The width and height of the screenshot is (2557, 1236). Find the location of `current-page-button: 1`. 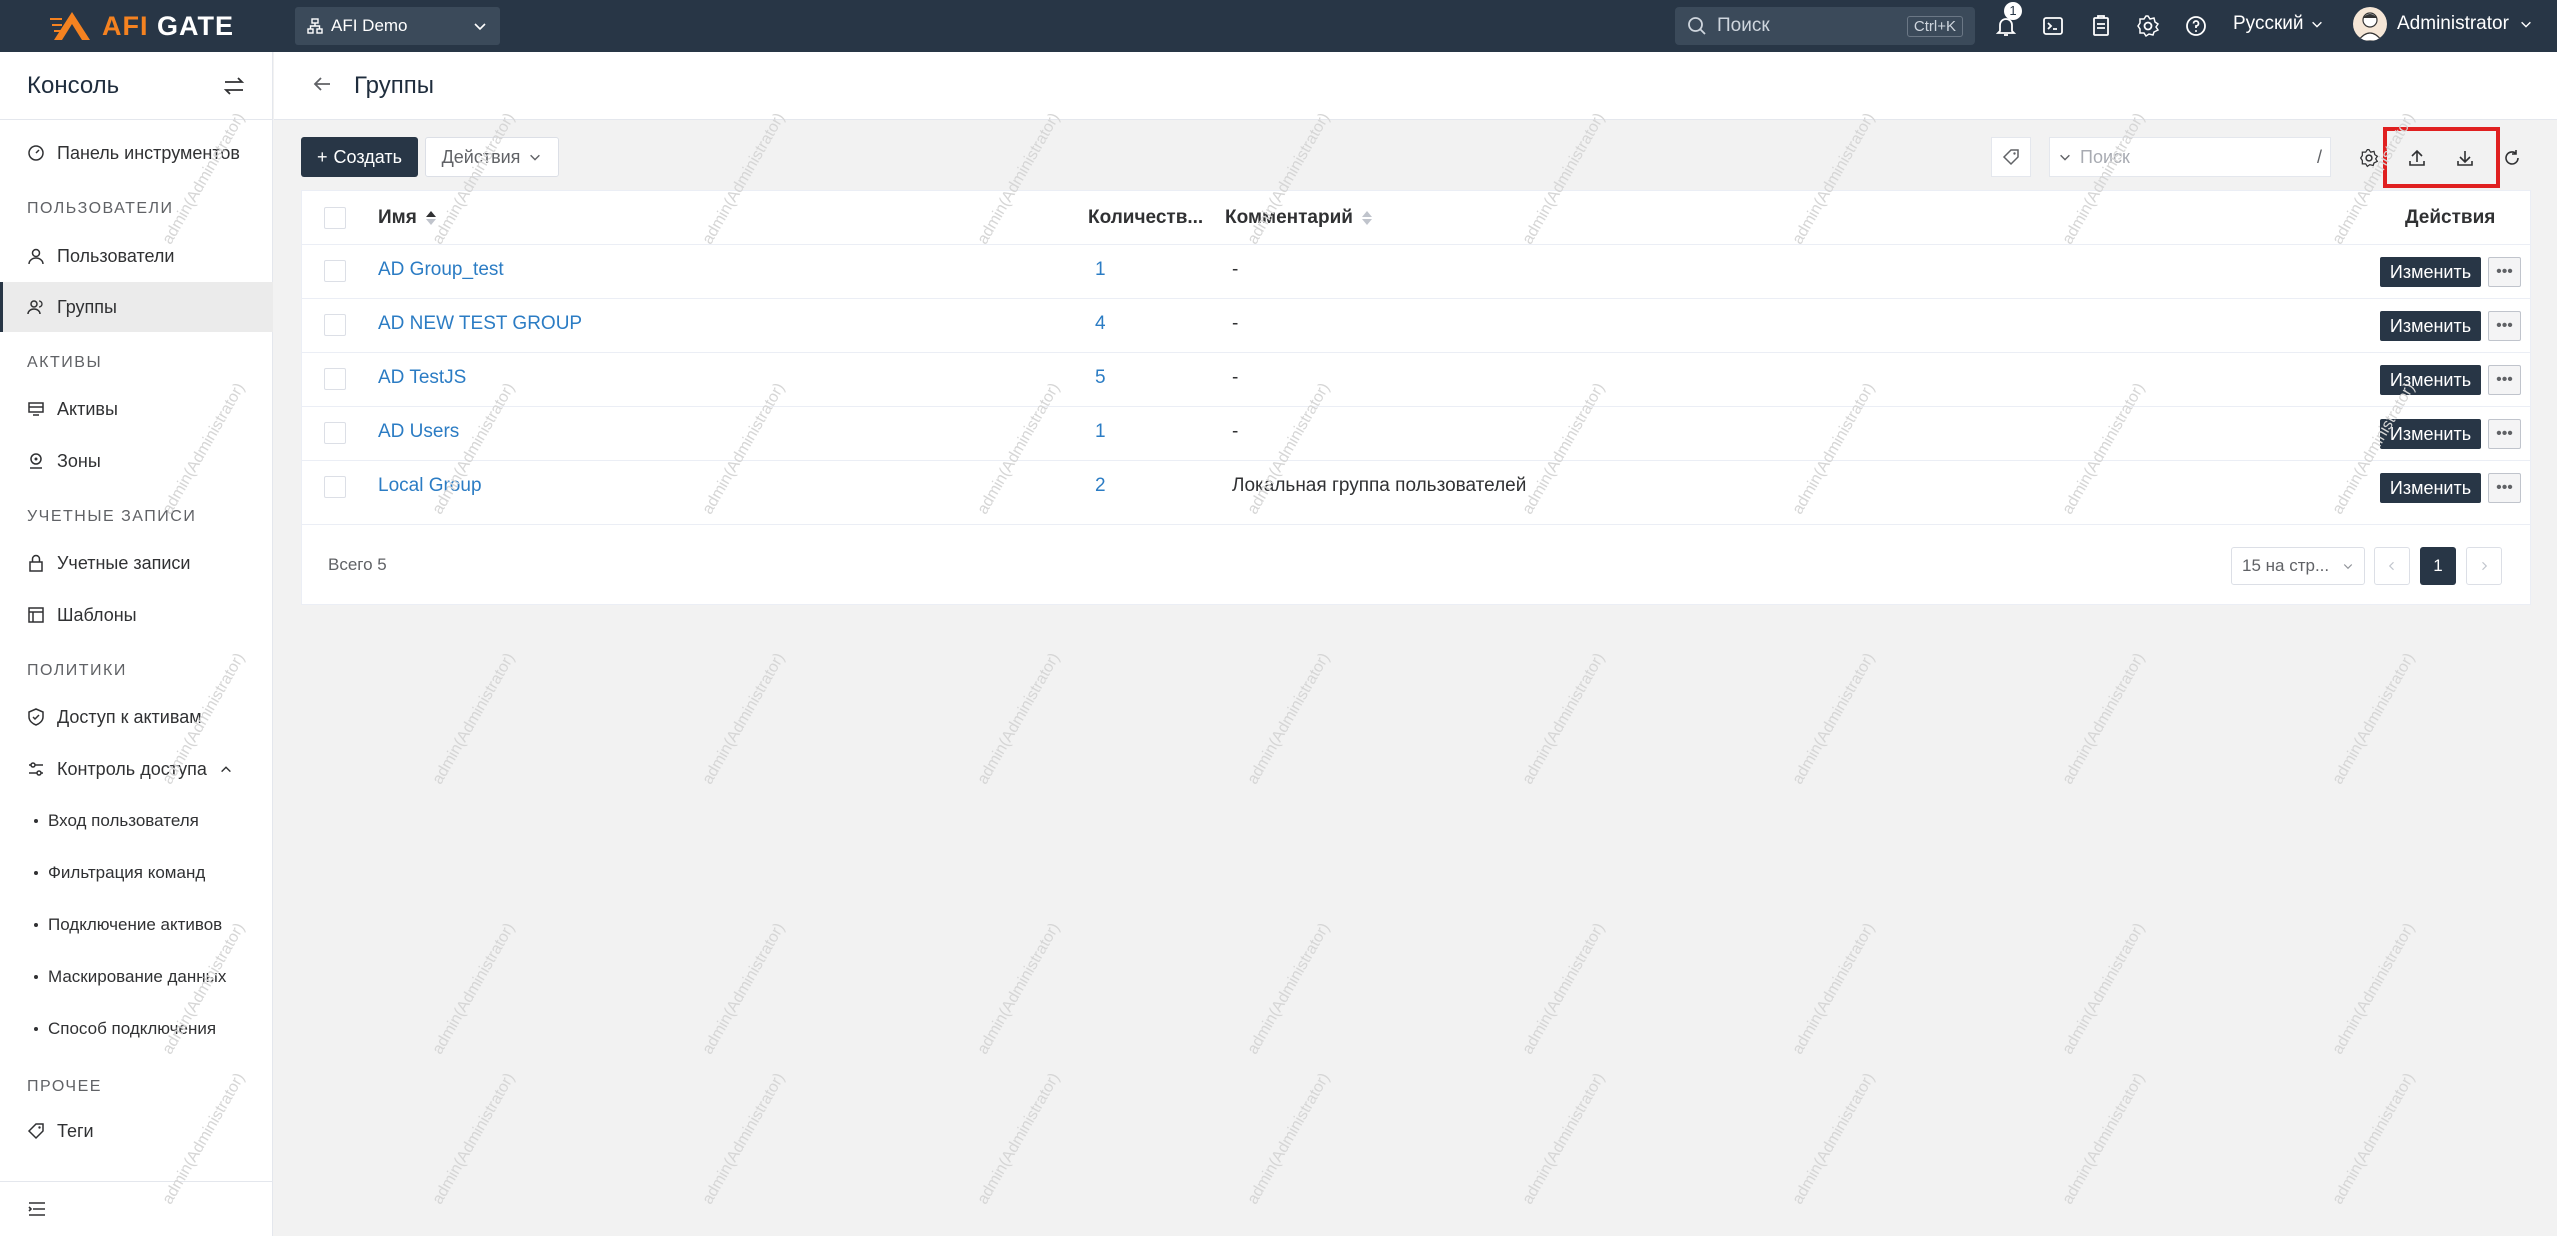

current-page-button: 1 is located at coordinates (2438, 566).